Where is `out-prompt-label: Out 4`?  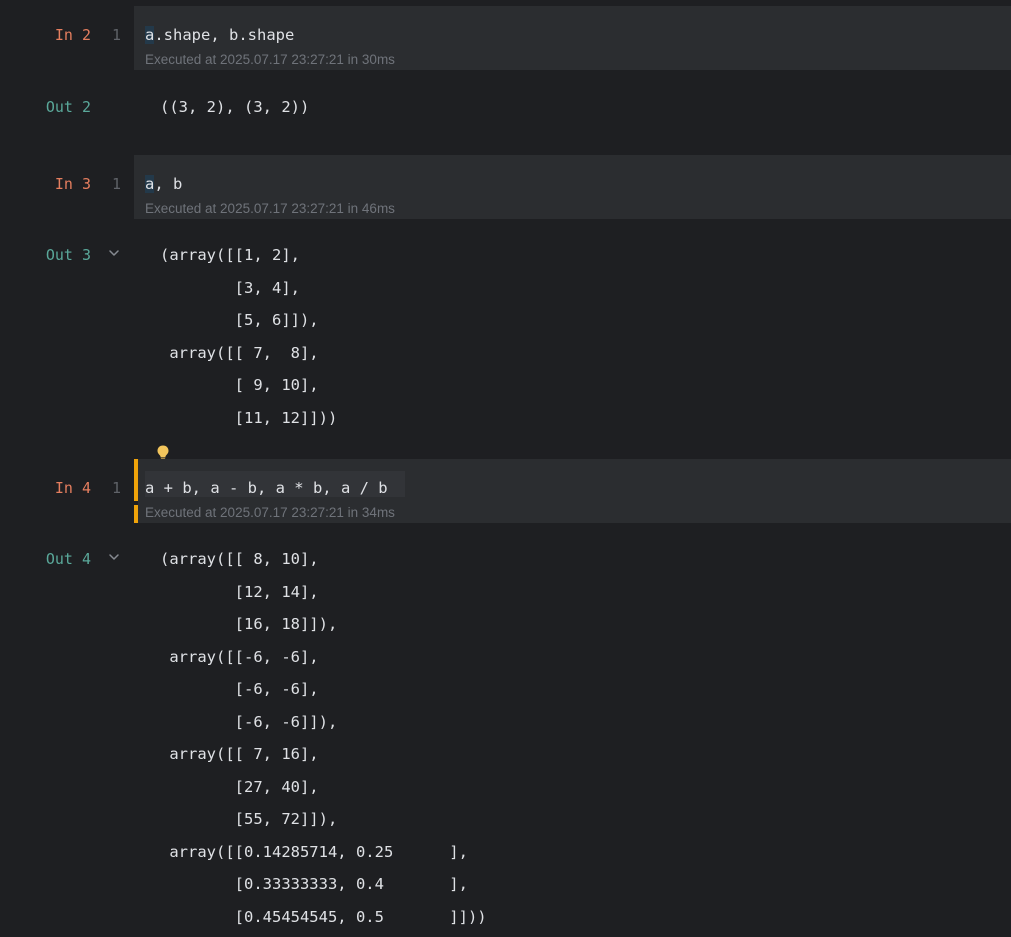 out-prompt-label: Out 4 is located at coordinates (68, 559).